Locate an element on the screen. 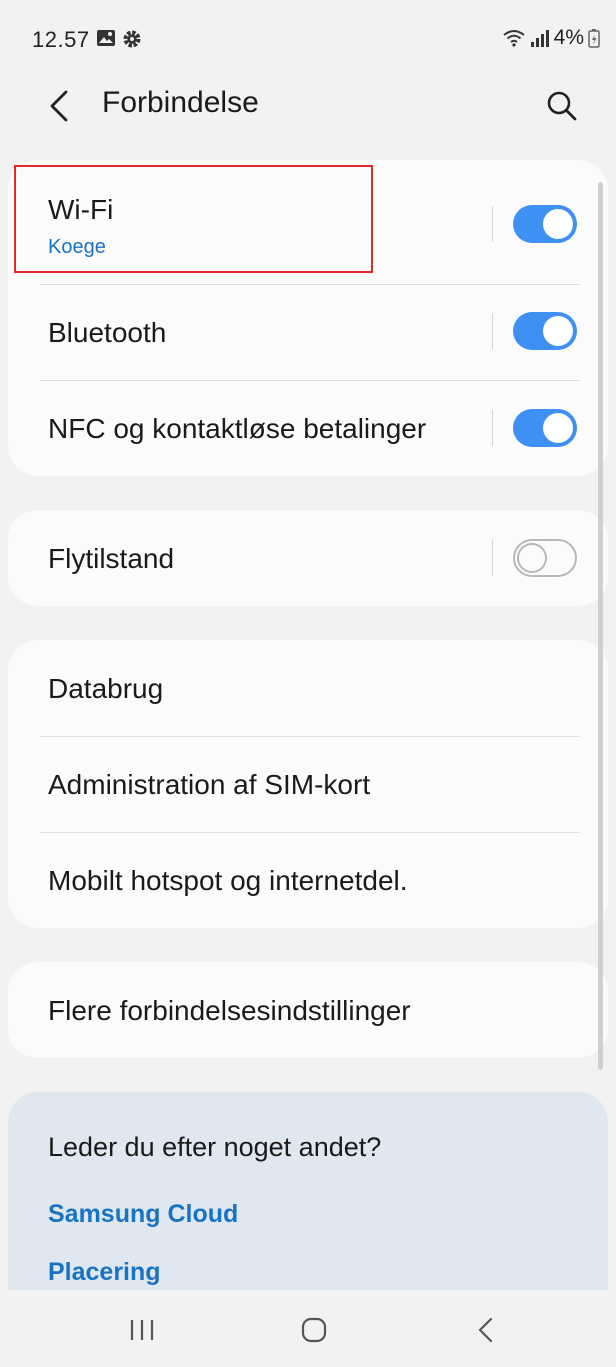 This screenshot has height=1367, width=616. back-nav-icon is located at coordinates (486, 1330).